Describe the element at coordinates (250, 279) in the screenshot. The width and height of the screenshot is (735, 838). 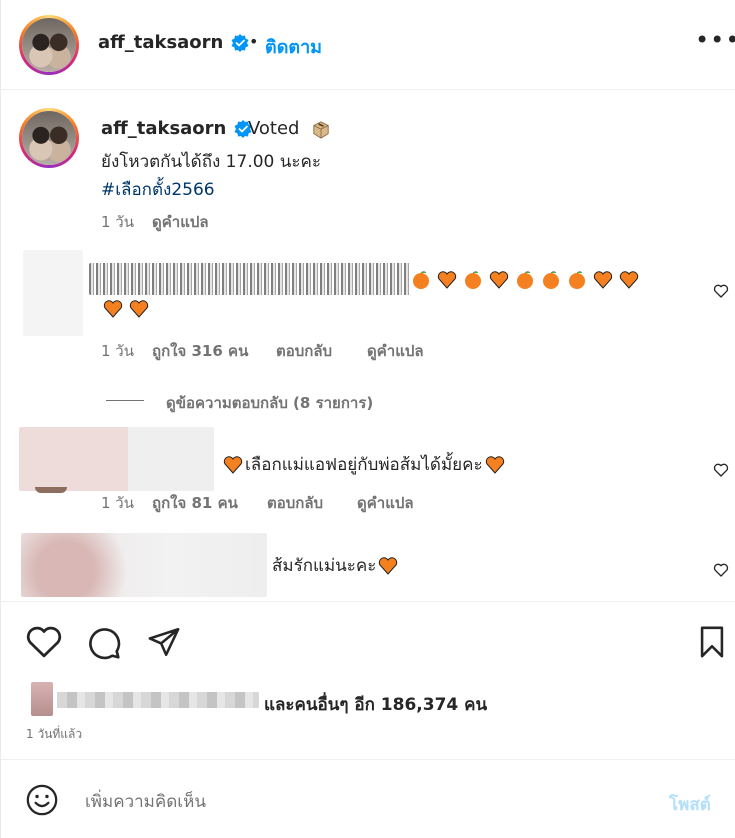
I see `comment-username-blurred` at that location.